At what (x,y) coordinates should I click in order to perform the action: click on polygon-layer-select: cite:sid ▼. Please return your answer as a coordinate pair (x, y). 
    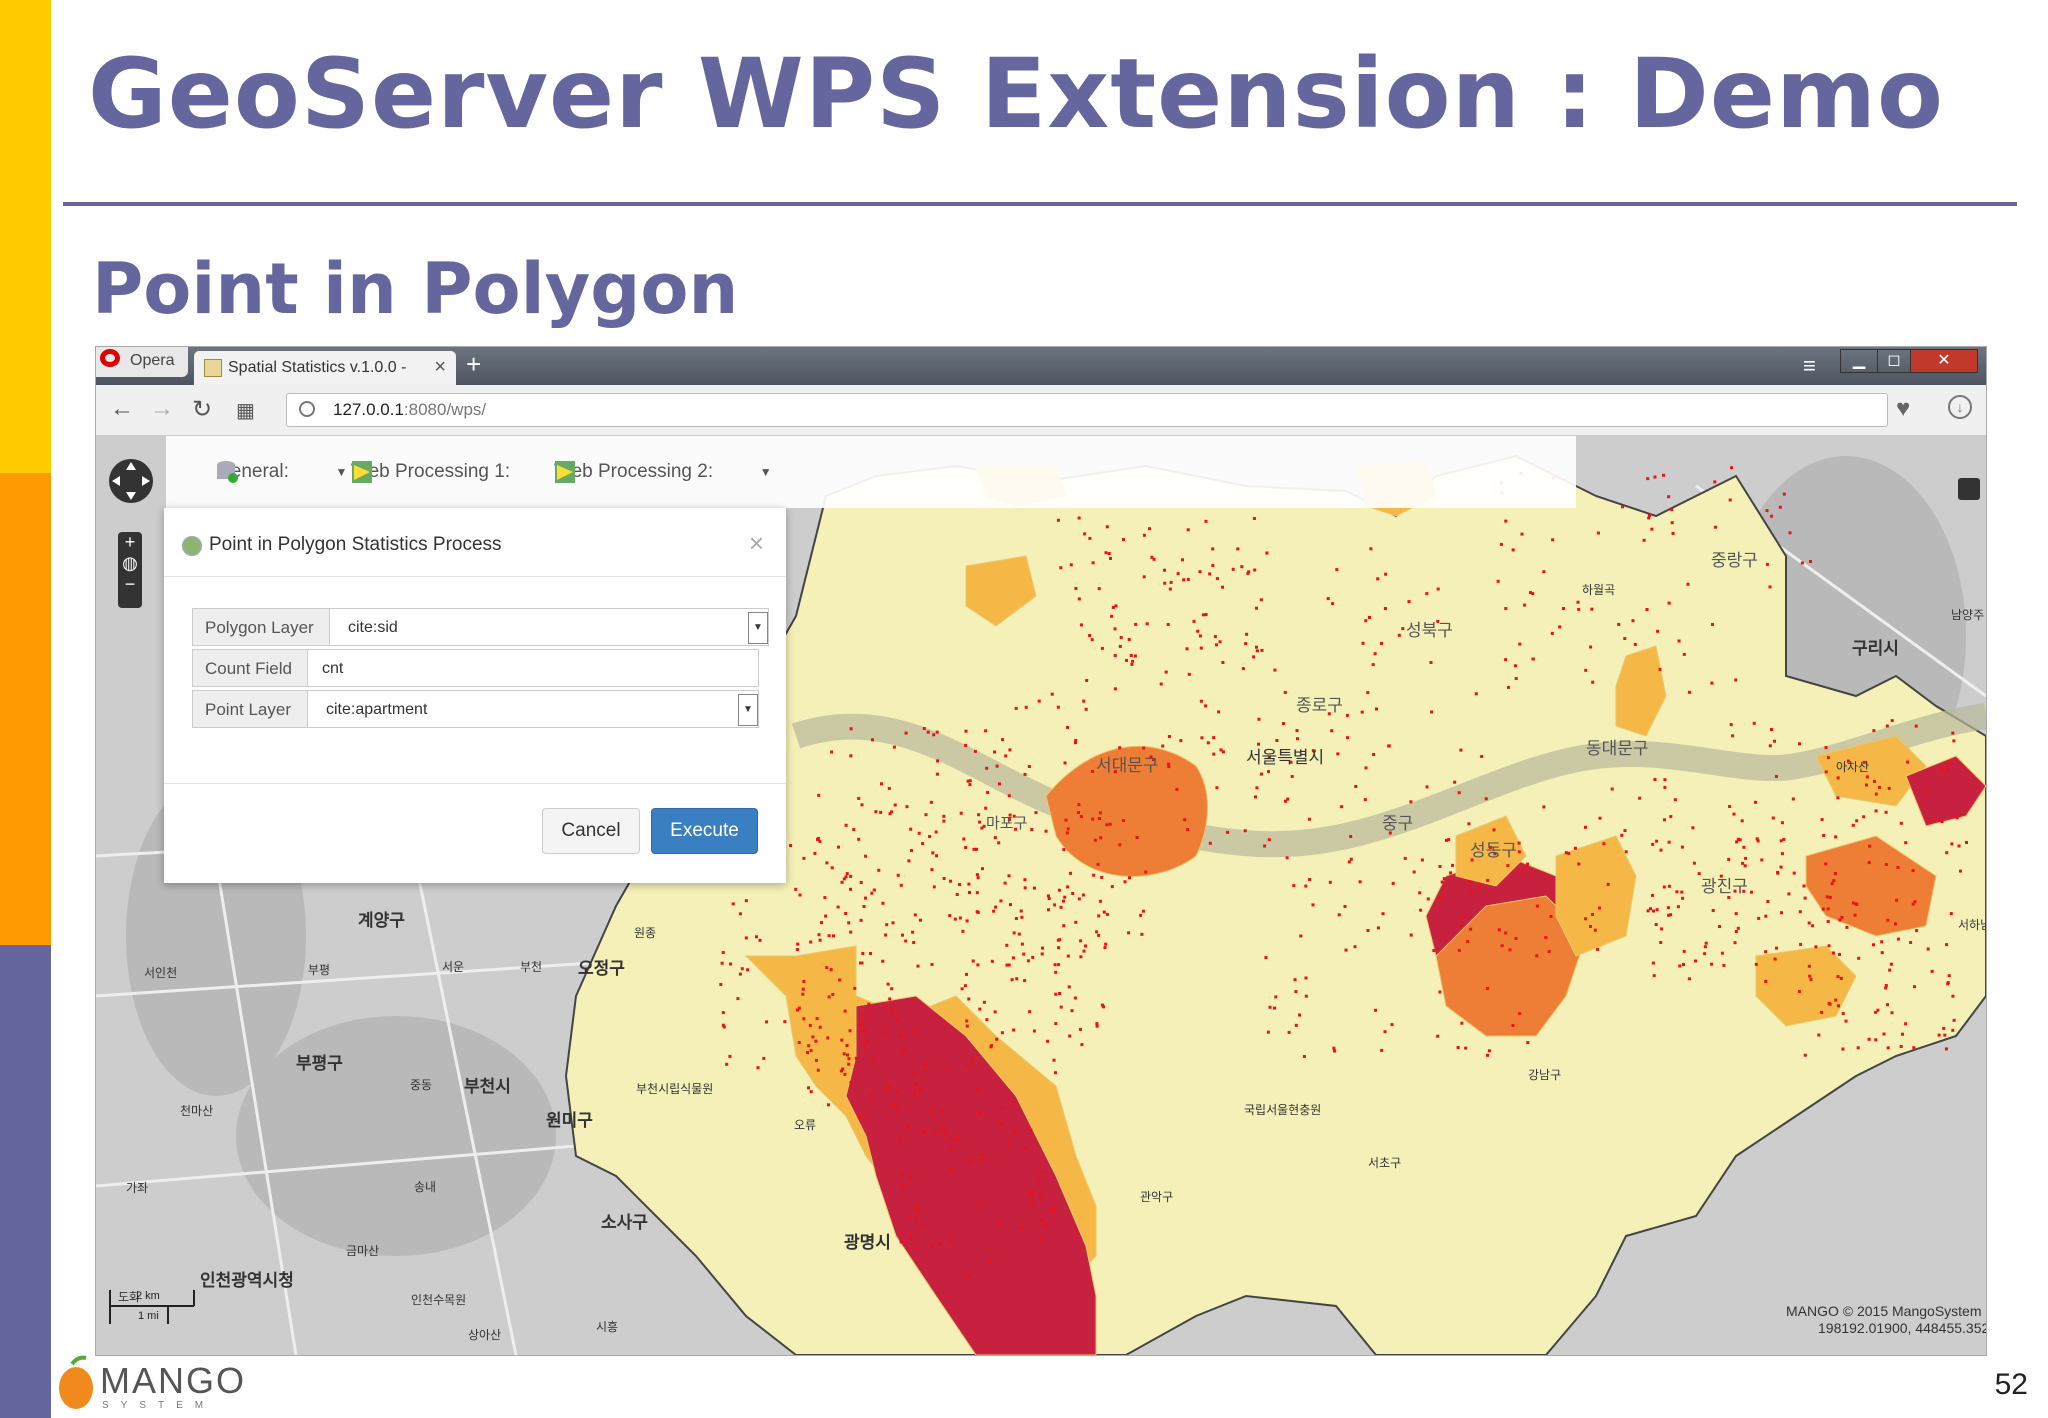
    Looking at the image, I should click on (549, 627).